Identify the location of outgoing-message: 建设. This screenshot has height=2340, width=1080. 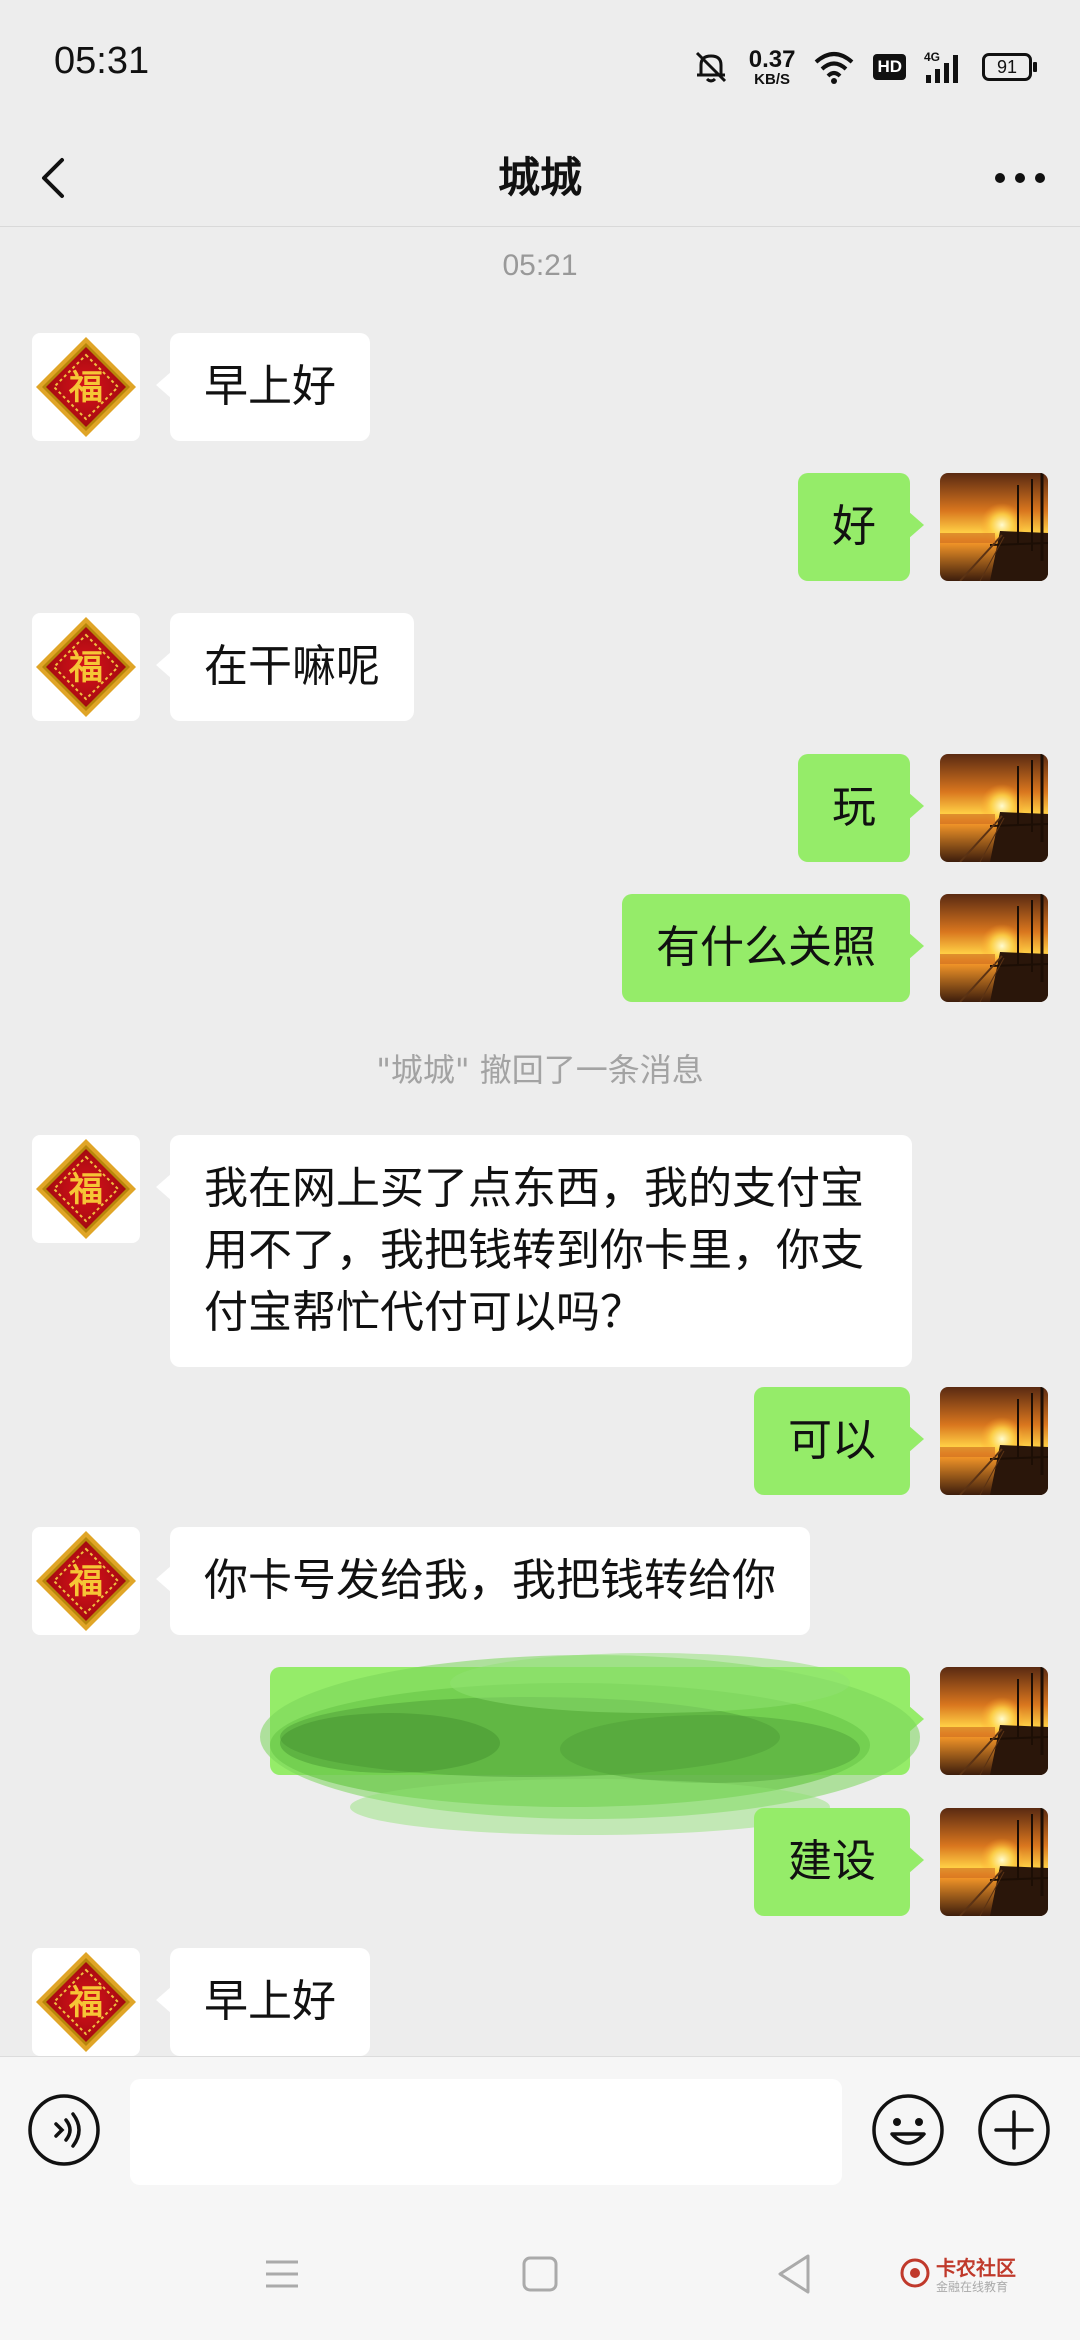
(839, 1862).